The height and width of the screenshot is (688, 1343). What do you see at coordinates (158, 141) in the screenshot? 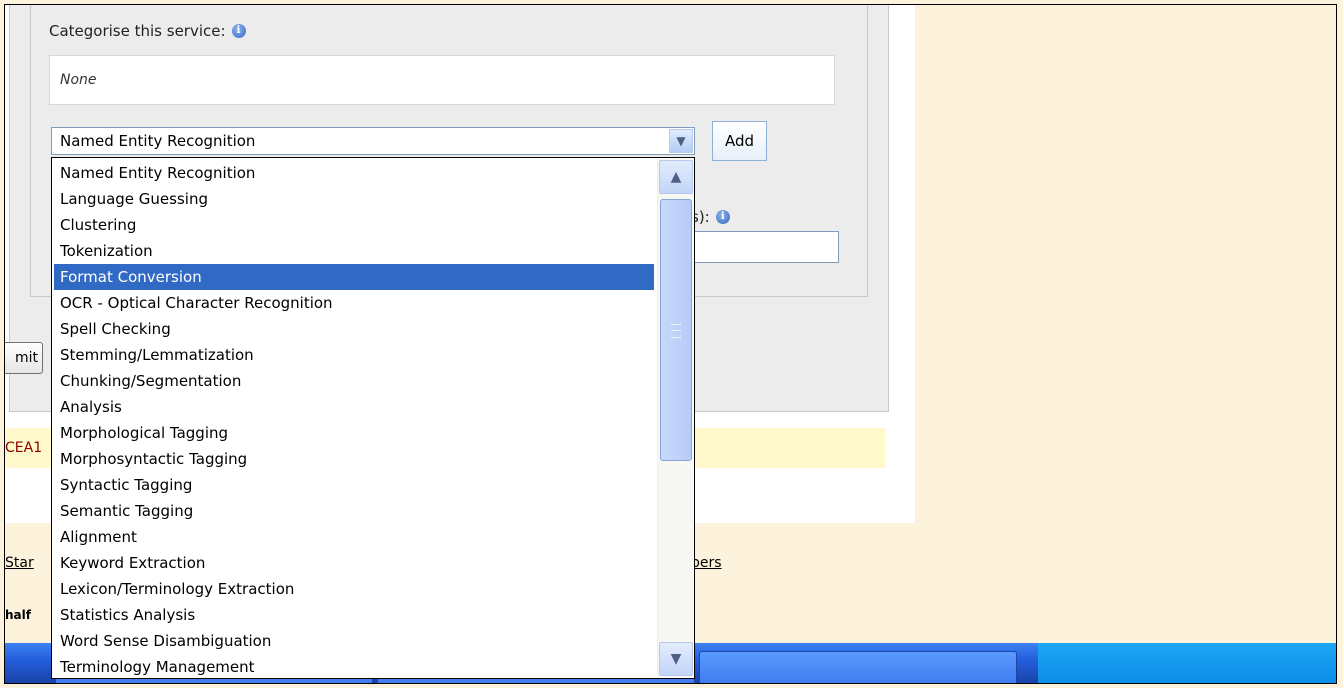
I see `category-select-value: Named Entity Recognition` at bounding box center [158, 141].